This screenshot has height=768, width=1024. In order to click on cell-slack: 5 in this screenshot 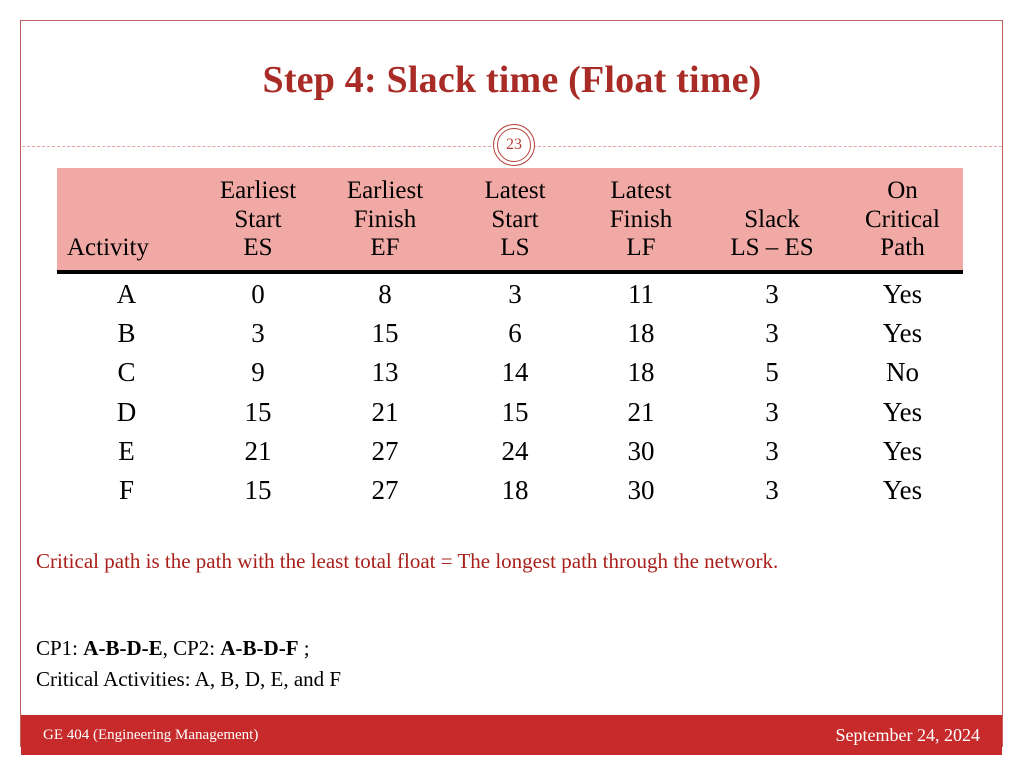, I will do `click(772, 372)`.